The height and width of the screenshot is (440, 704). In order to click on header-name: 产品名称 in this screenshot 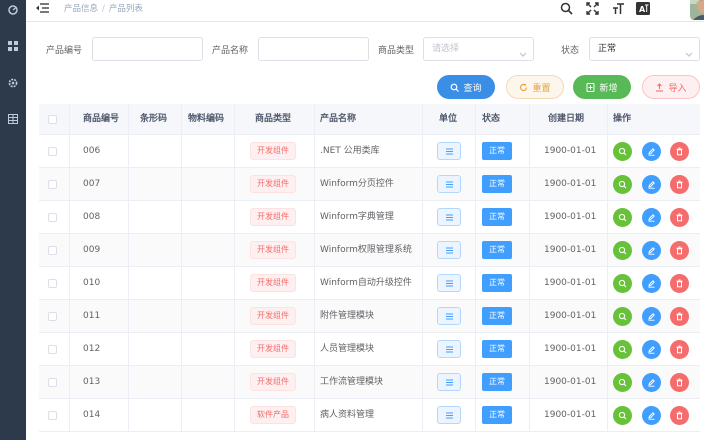, I will do `click(338, 119)`.